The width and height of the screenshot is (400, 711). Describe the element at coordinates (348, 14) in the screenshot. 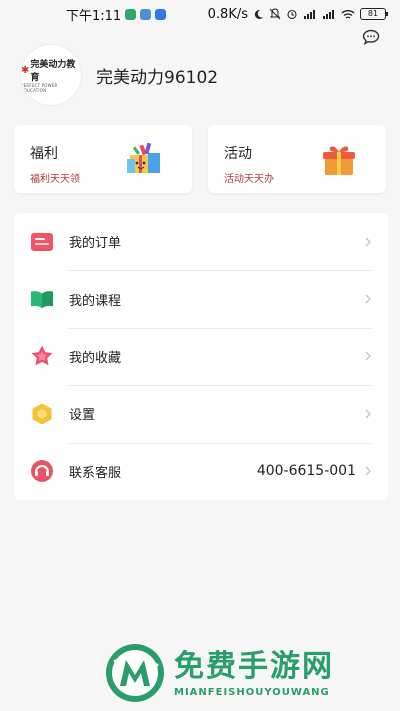

I see `wifi-icon` at that location.